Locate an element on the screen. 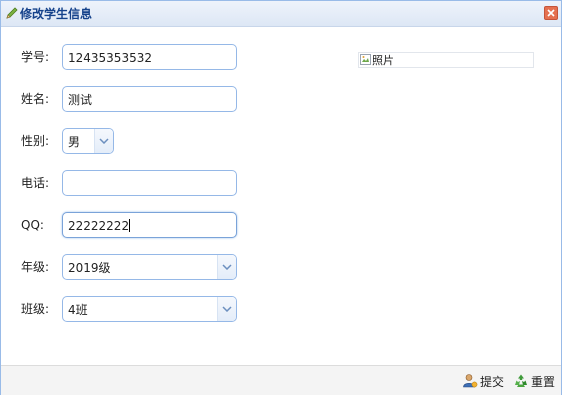 This screenshot has width=562, height=395. close-button is located at coordinates (551, 13).